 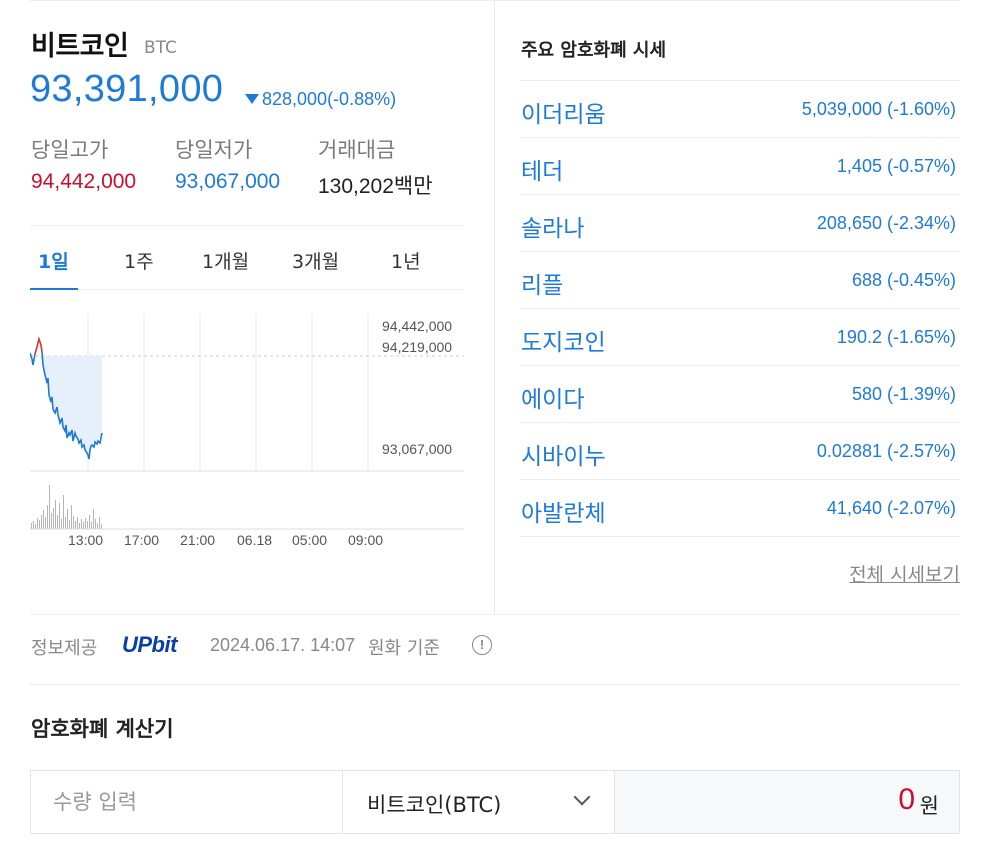 I want to click on coin-price: 5,039,000 (-1.60%), so click(x=878, y=109).